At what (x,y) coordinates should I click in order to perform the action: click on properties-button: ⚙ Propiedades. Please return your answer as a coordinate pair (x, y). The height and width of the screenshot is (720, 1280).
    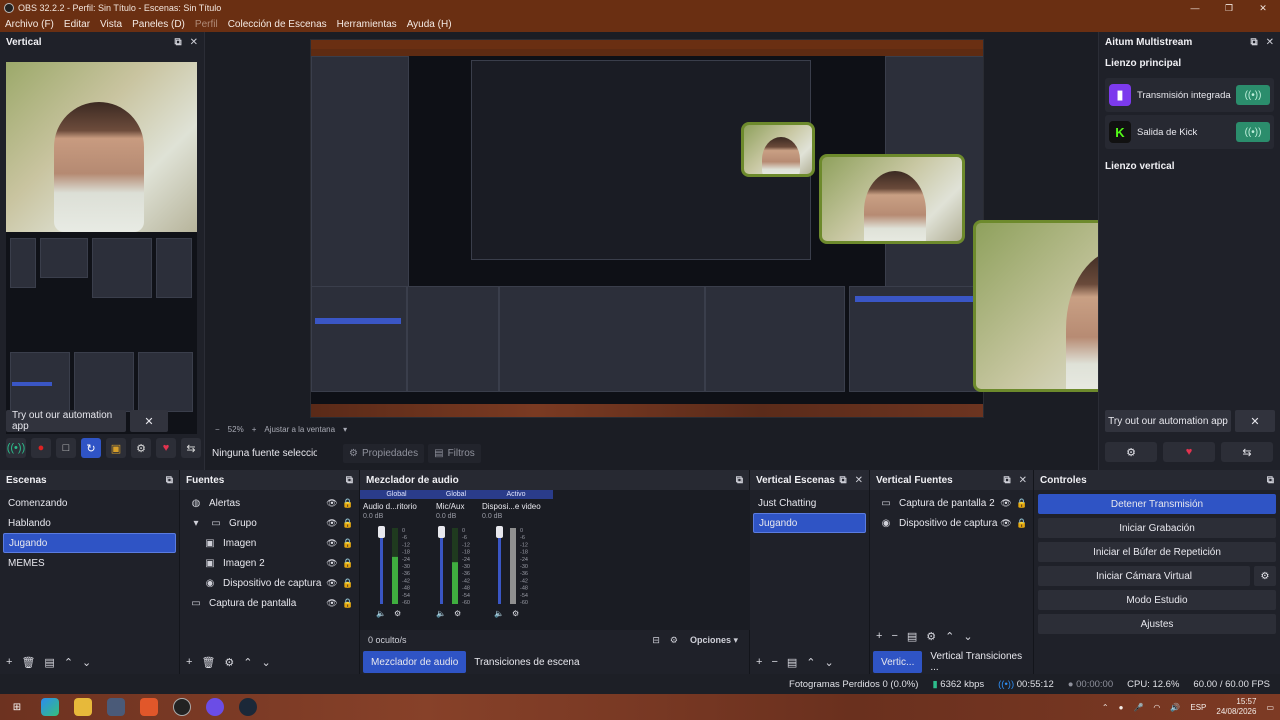
    Looking at the image, I should click on (384, 453).